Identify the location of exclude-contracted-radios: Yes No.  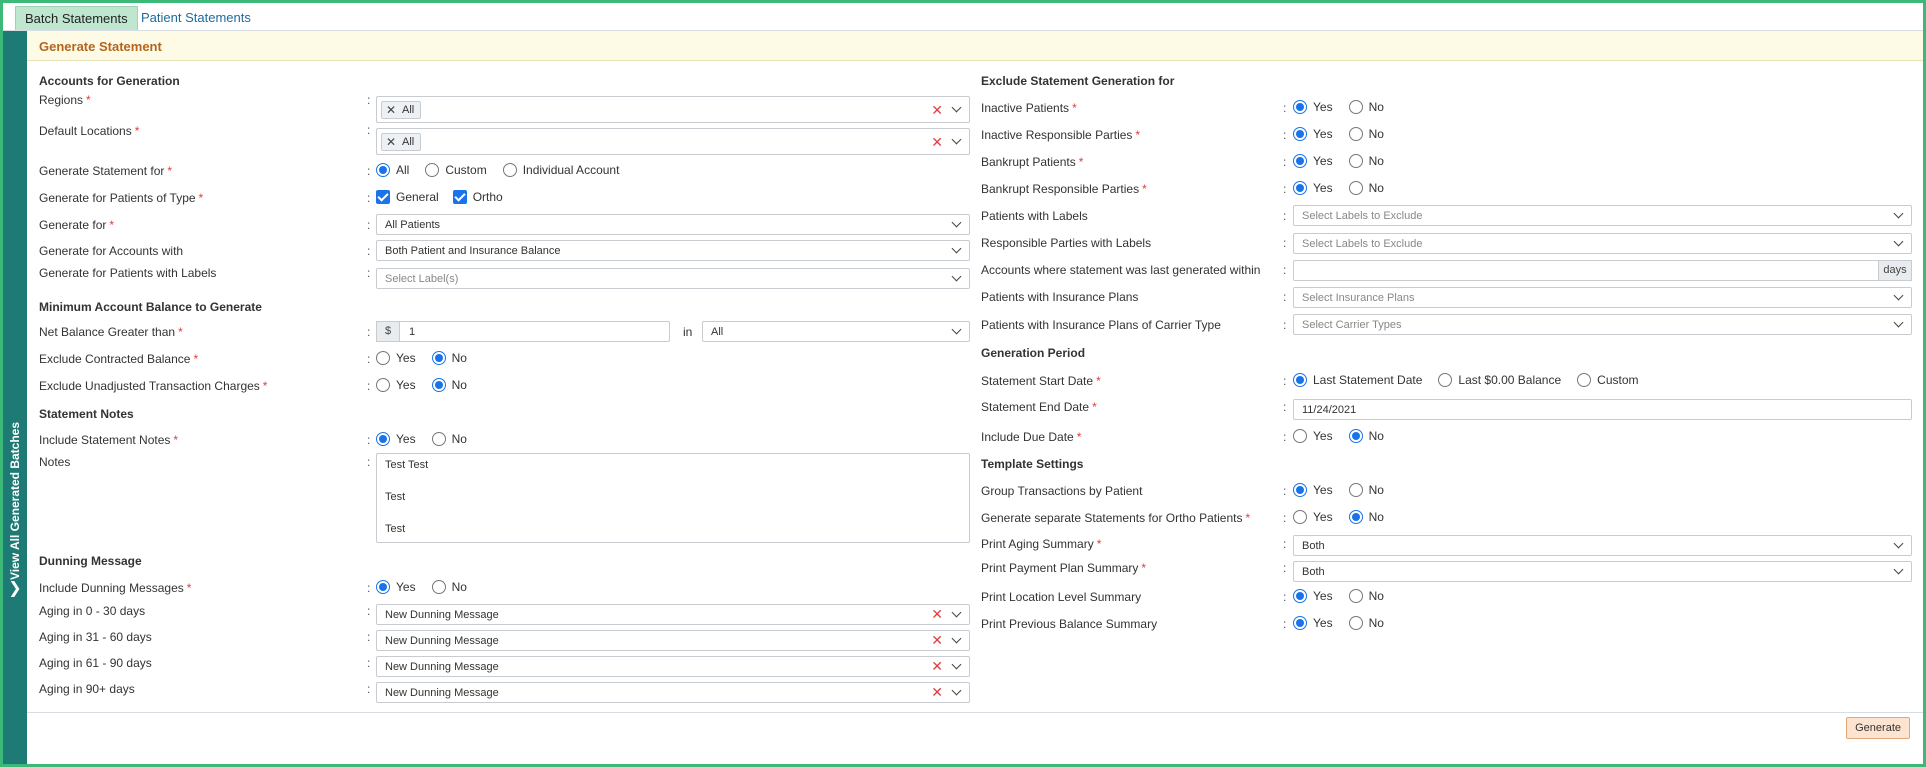
(429, 358).